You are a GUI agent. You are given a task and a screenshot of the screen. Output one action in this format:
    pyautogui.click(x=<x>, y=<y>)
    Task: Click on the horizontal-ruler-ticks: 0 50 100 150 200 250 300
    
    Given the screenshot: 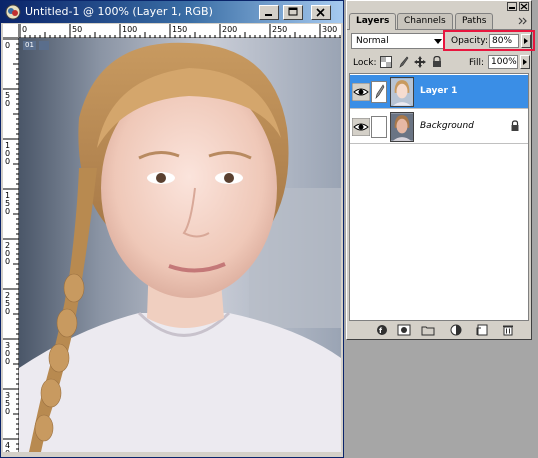 What is the action you would take?
    pyautogui.click(x=180, y=31)
    